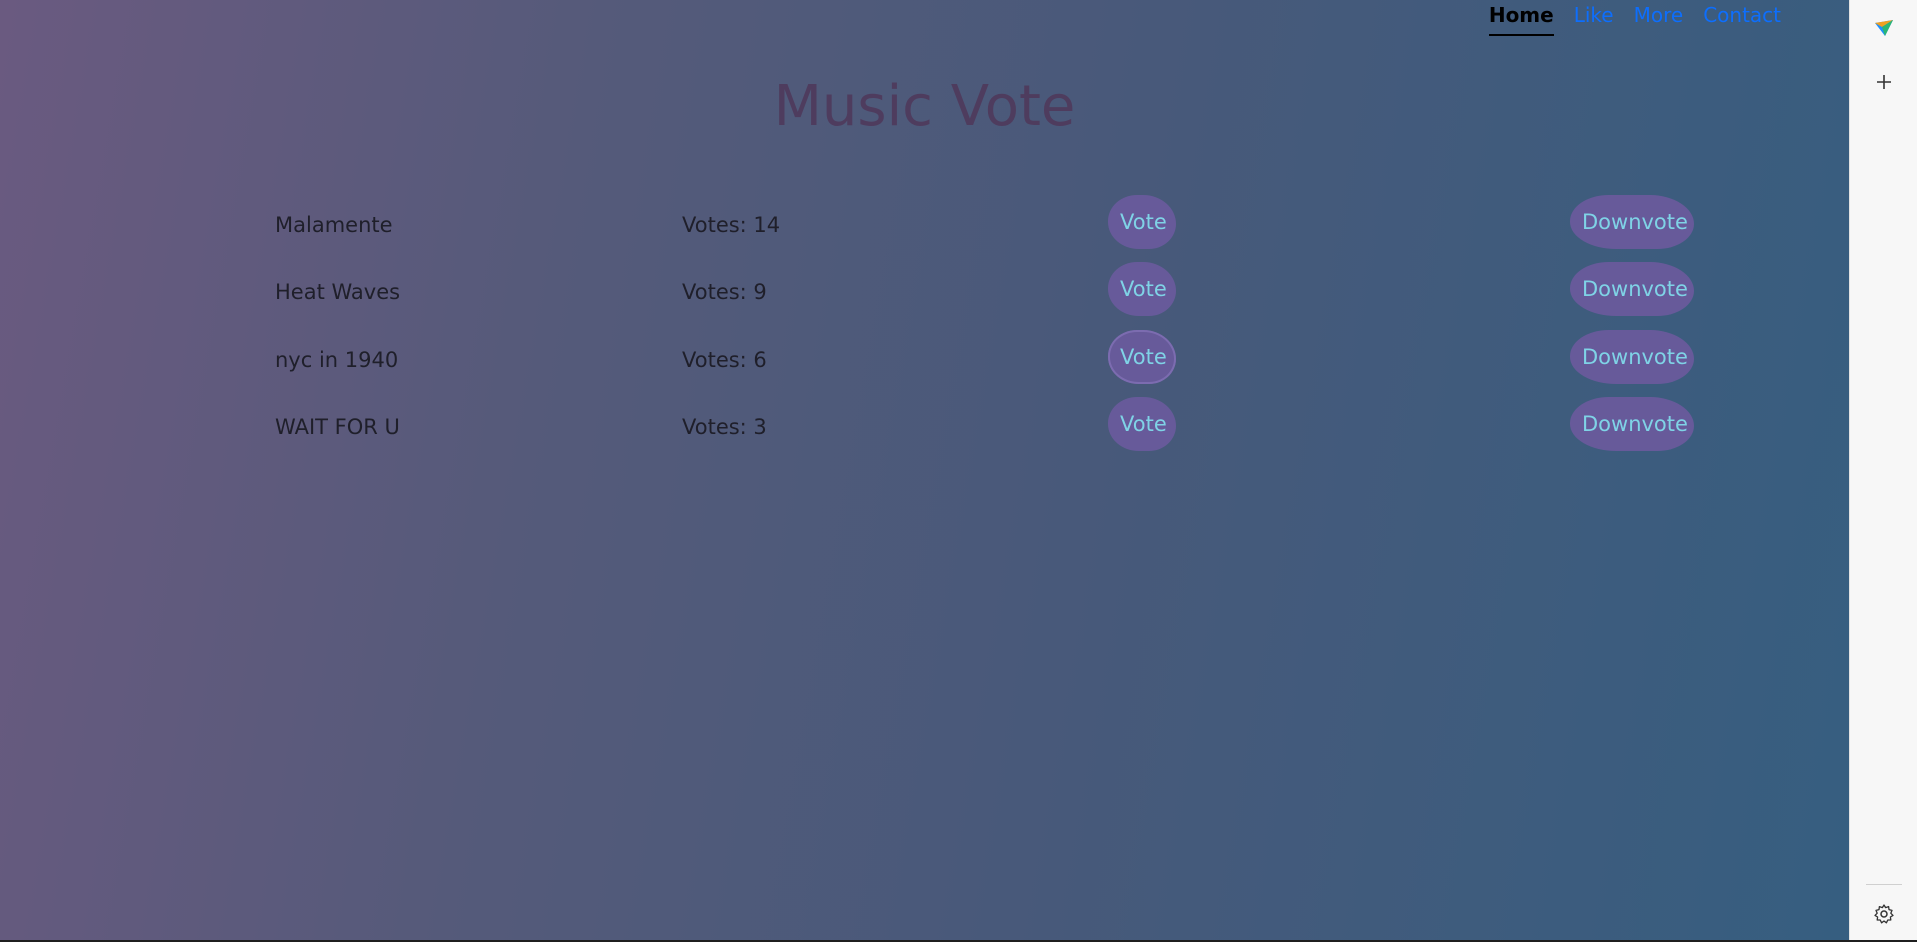 Image resolution: width=1917 pixels, height=942 pixels. What do you see at coordinates (334, 225) in the screenshot?
I see `song-name: Malamente` at bounding box center [334, 225].